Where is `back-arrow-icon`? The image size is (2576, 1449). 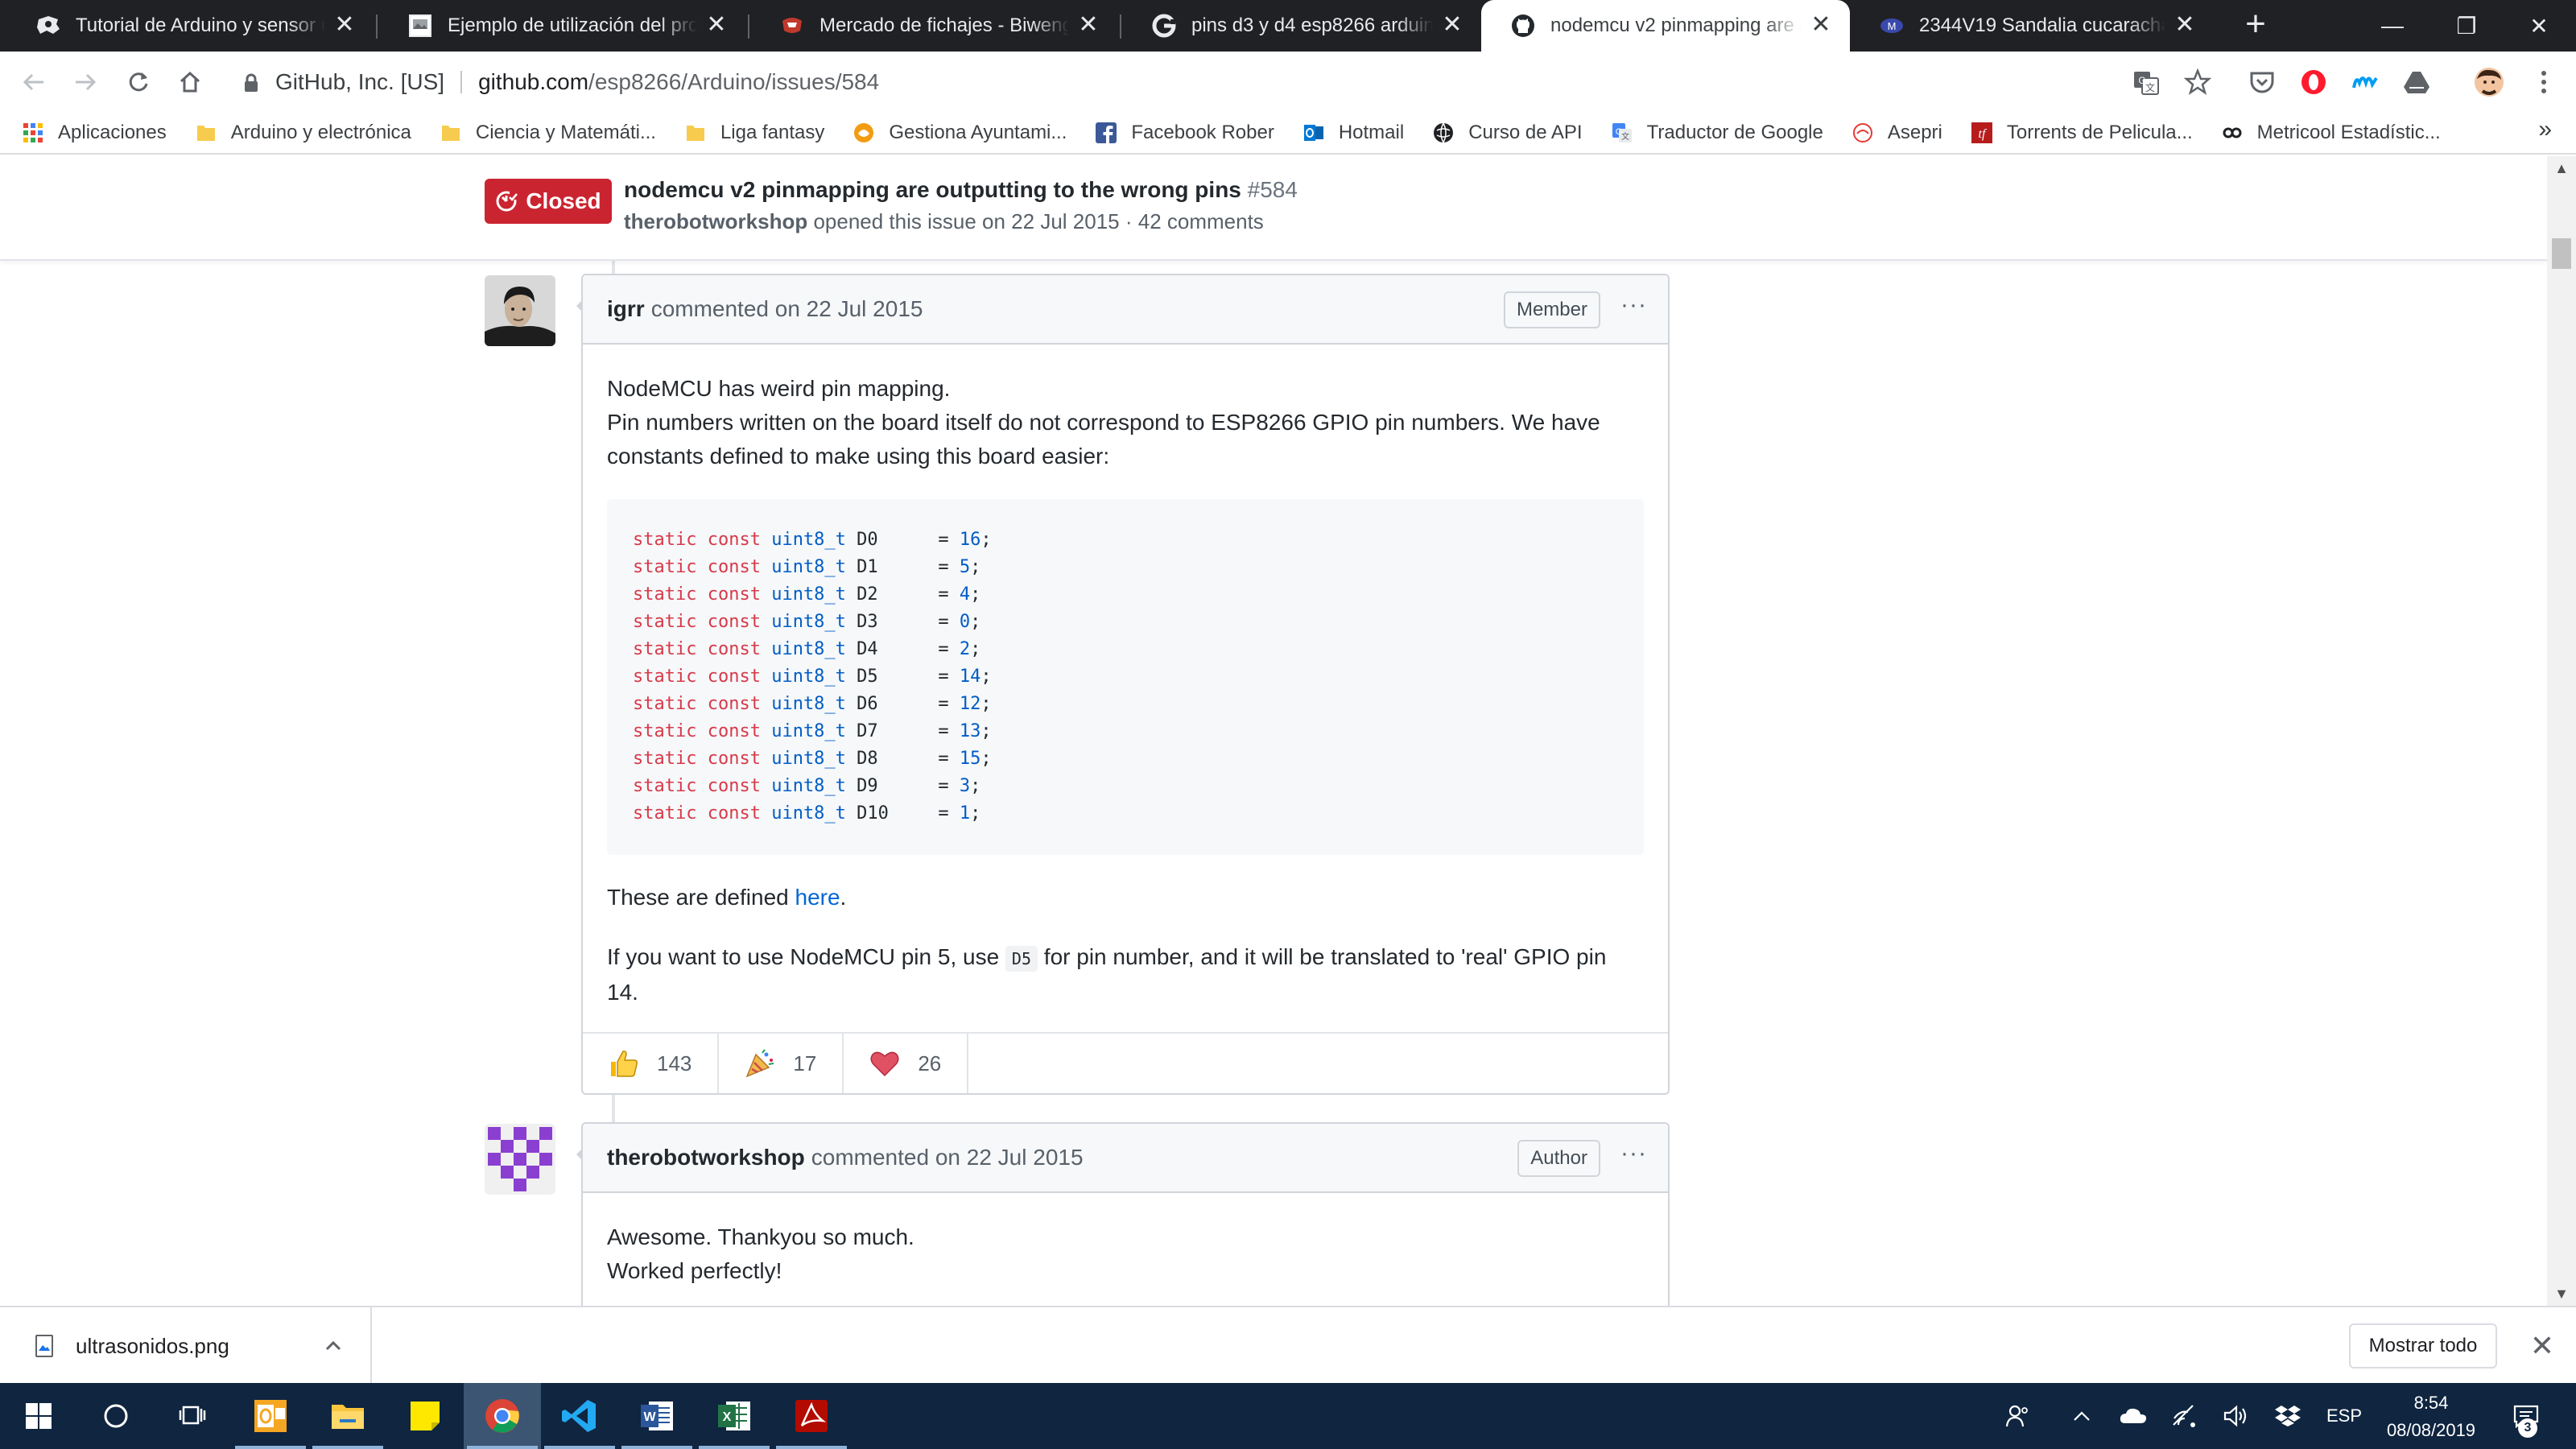
back-arrow-icon is located at coordinates (33, 82).